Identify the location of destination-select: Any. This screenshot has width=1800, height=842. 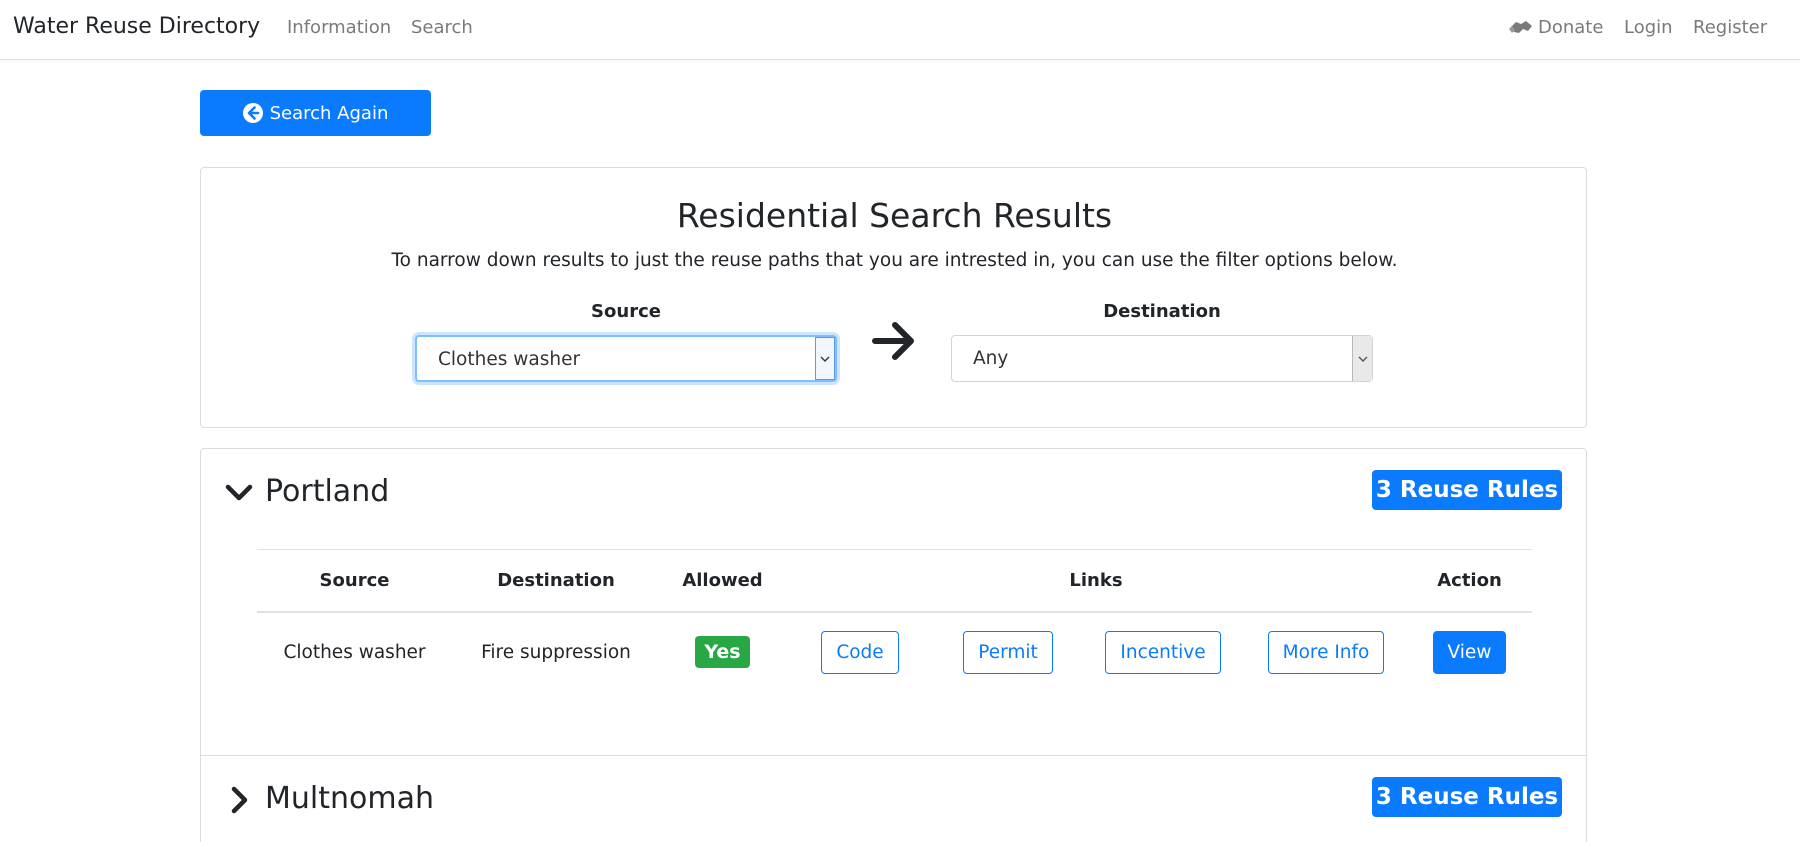
(1162, 358).